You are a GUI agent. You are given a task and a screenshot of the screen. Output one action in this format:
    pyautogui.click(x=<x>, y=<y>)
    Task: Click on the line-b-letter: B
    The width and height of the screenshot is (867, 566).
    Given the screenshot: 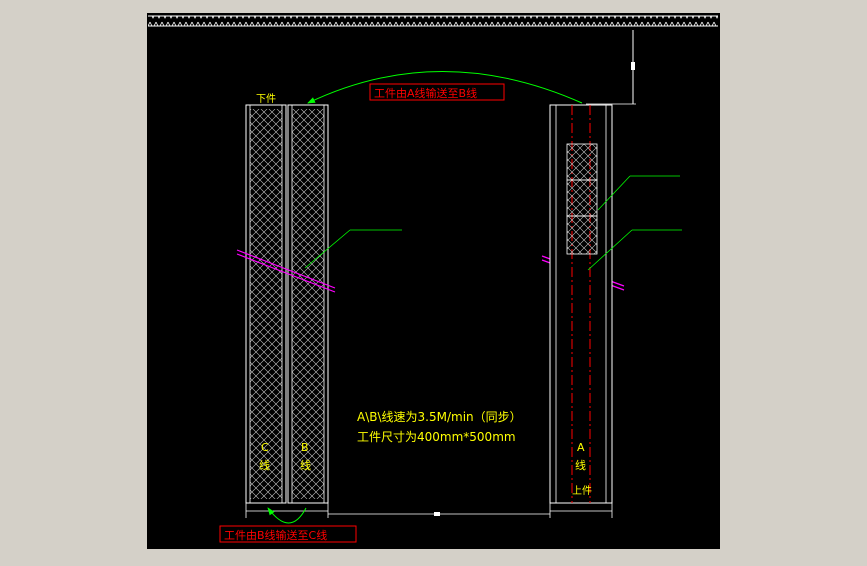 What is the action you would take?
    pyautogui.click(x=305, y=447)
    